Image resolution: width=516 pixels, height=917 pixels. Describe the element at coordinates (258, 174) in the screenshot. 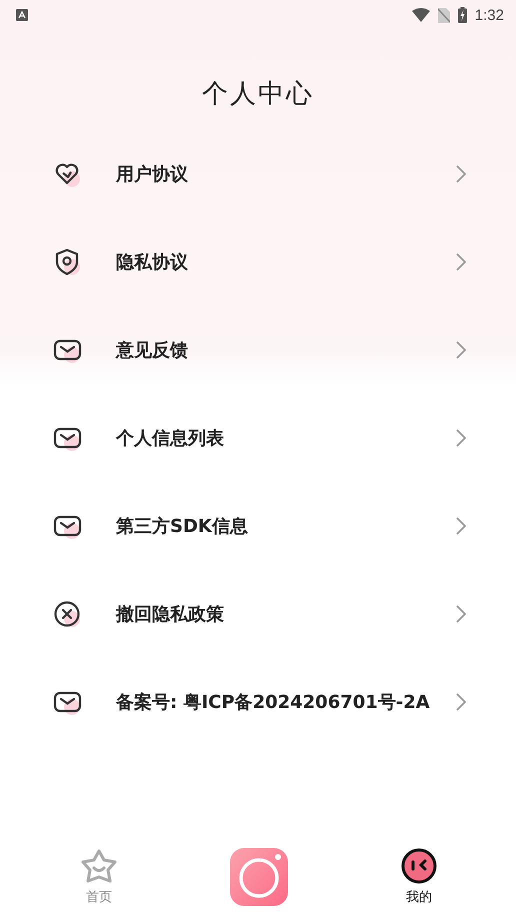

I see `menu-item: 用户协议` at that location.